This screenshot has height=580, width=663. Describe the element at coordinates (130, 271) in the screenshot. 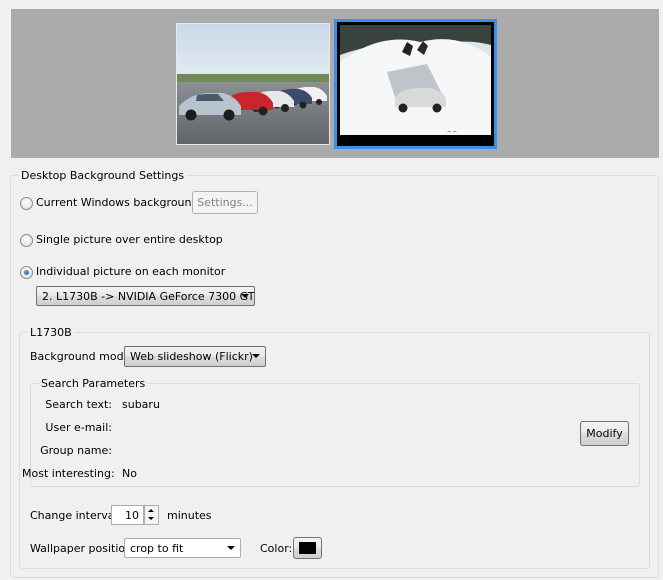

I see `individual-picture-label: Individual picture on each monitor` at that location.